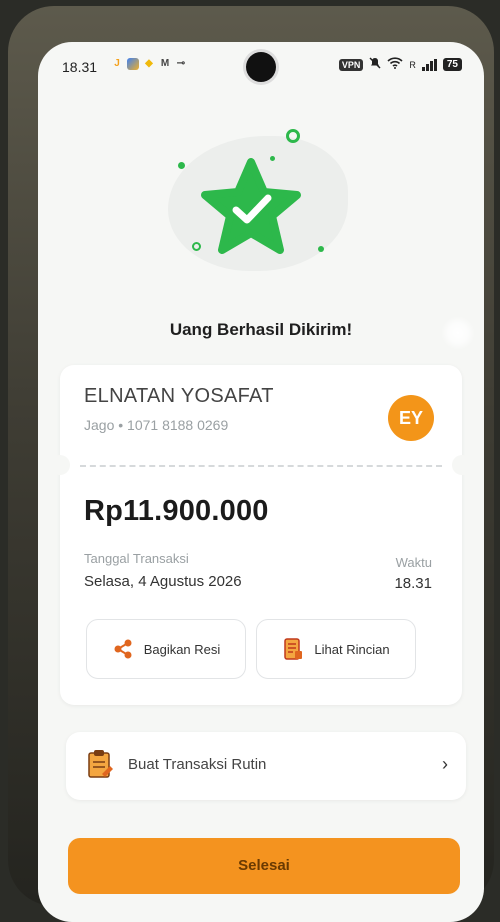  What do you see at coordinates (411, 418) in the screenshot?
I see `recipient-avatar: EY` at bounding box center [411, 418].